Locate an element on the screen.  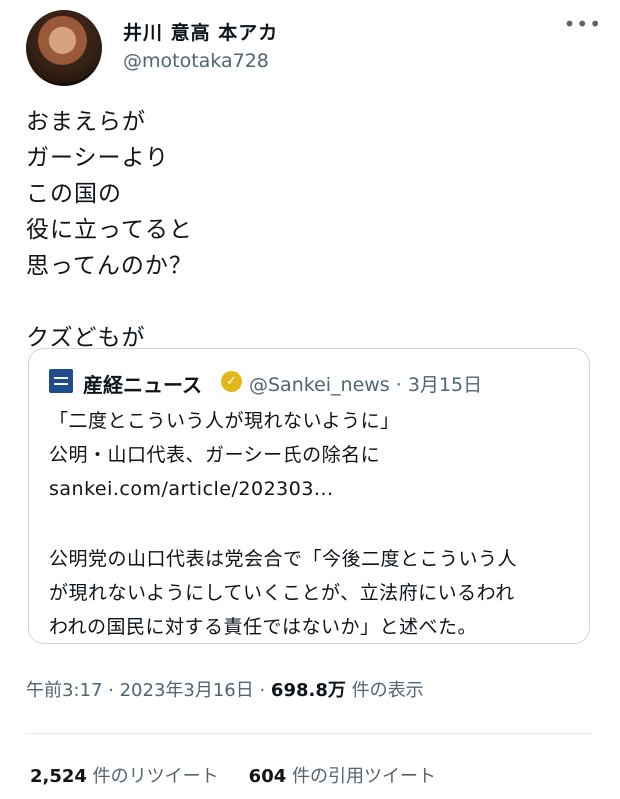
retweets-count: 2,524 is located at coordinates (58, 776).